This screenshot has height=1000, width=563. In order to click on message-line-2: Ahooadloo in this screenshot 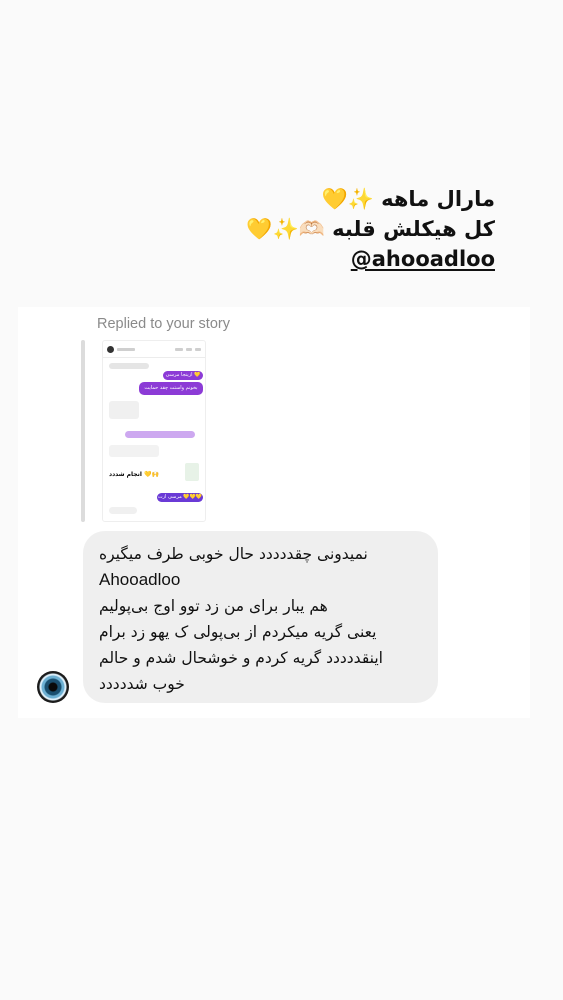, I will do `click(140, 579)`.